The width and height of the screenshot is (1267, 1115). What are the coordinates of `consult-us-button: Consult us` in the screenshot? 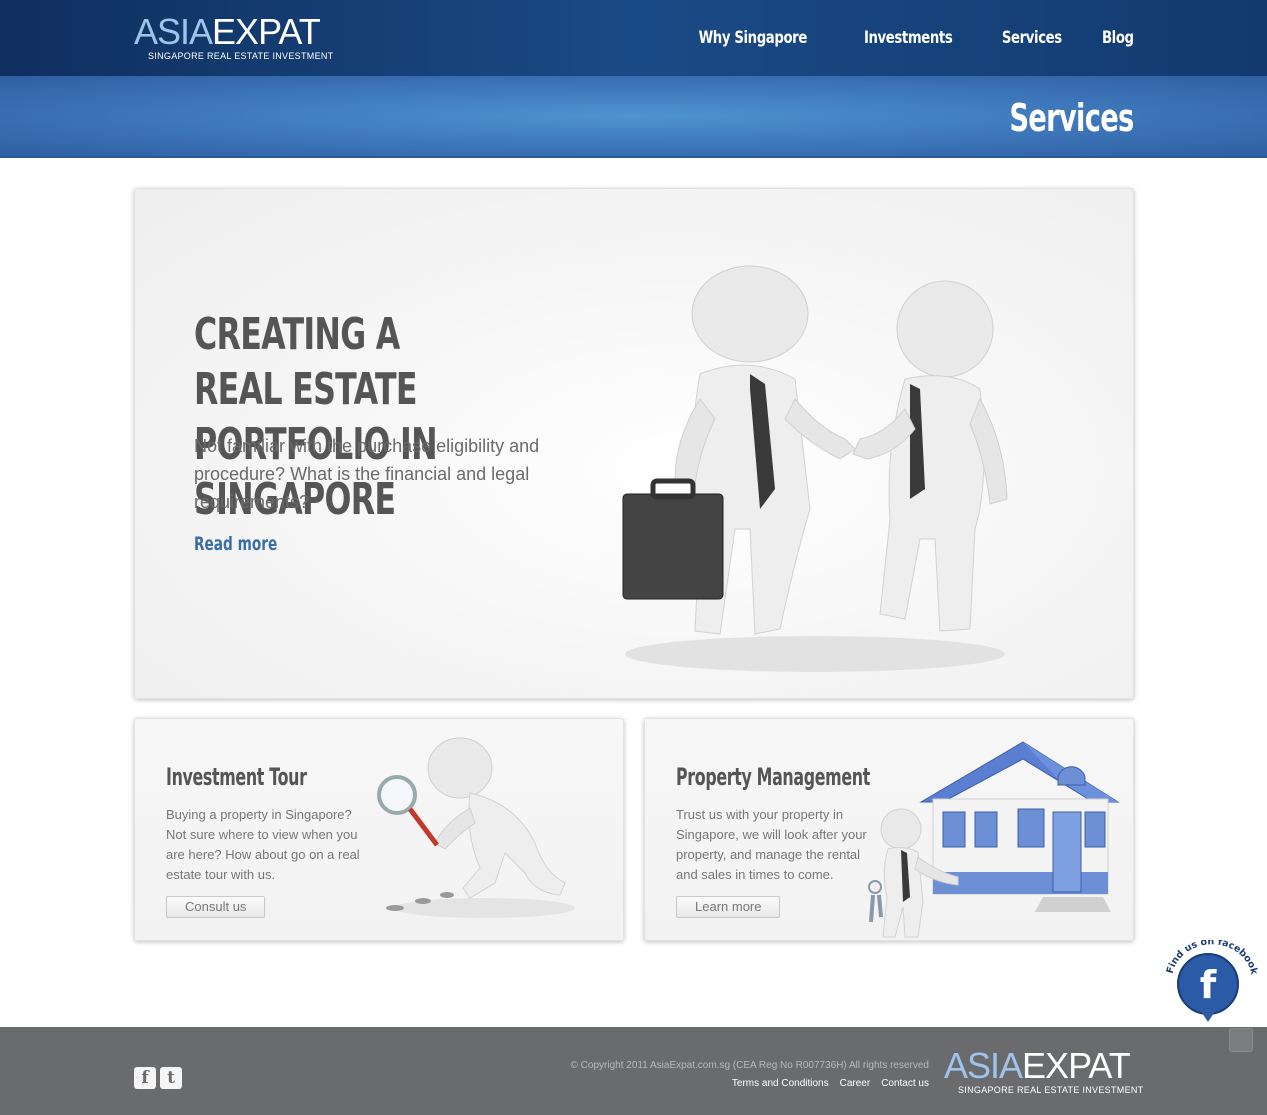 It's located at (216, 907).